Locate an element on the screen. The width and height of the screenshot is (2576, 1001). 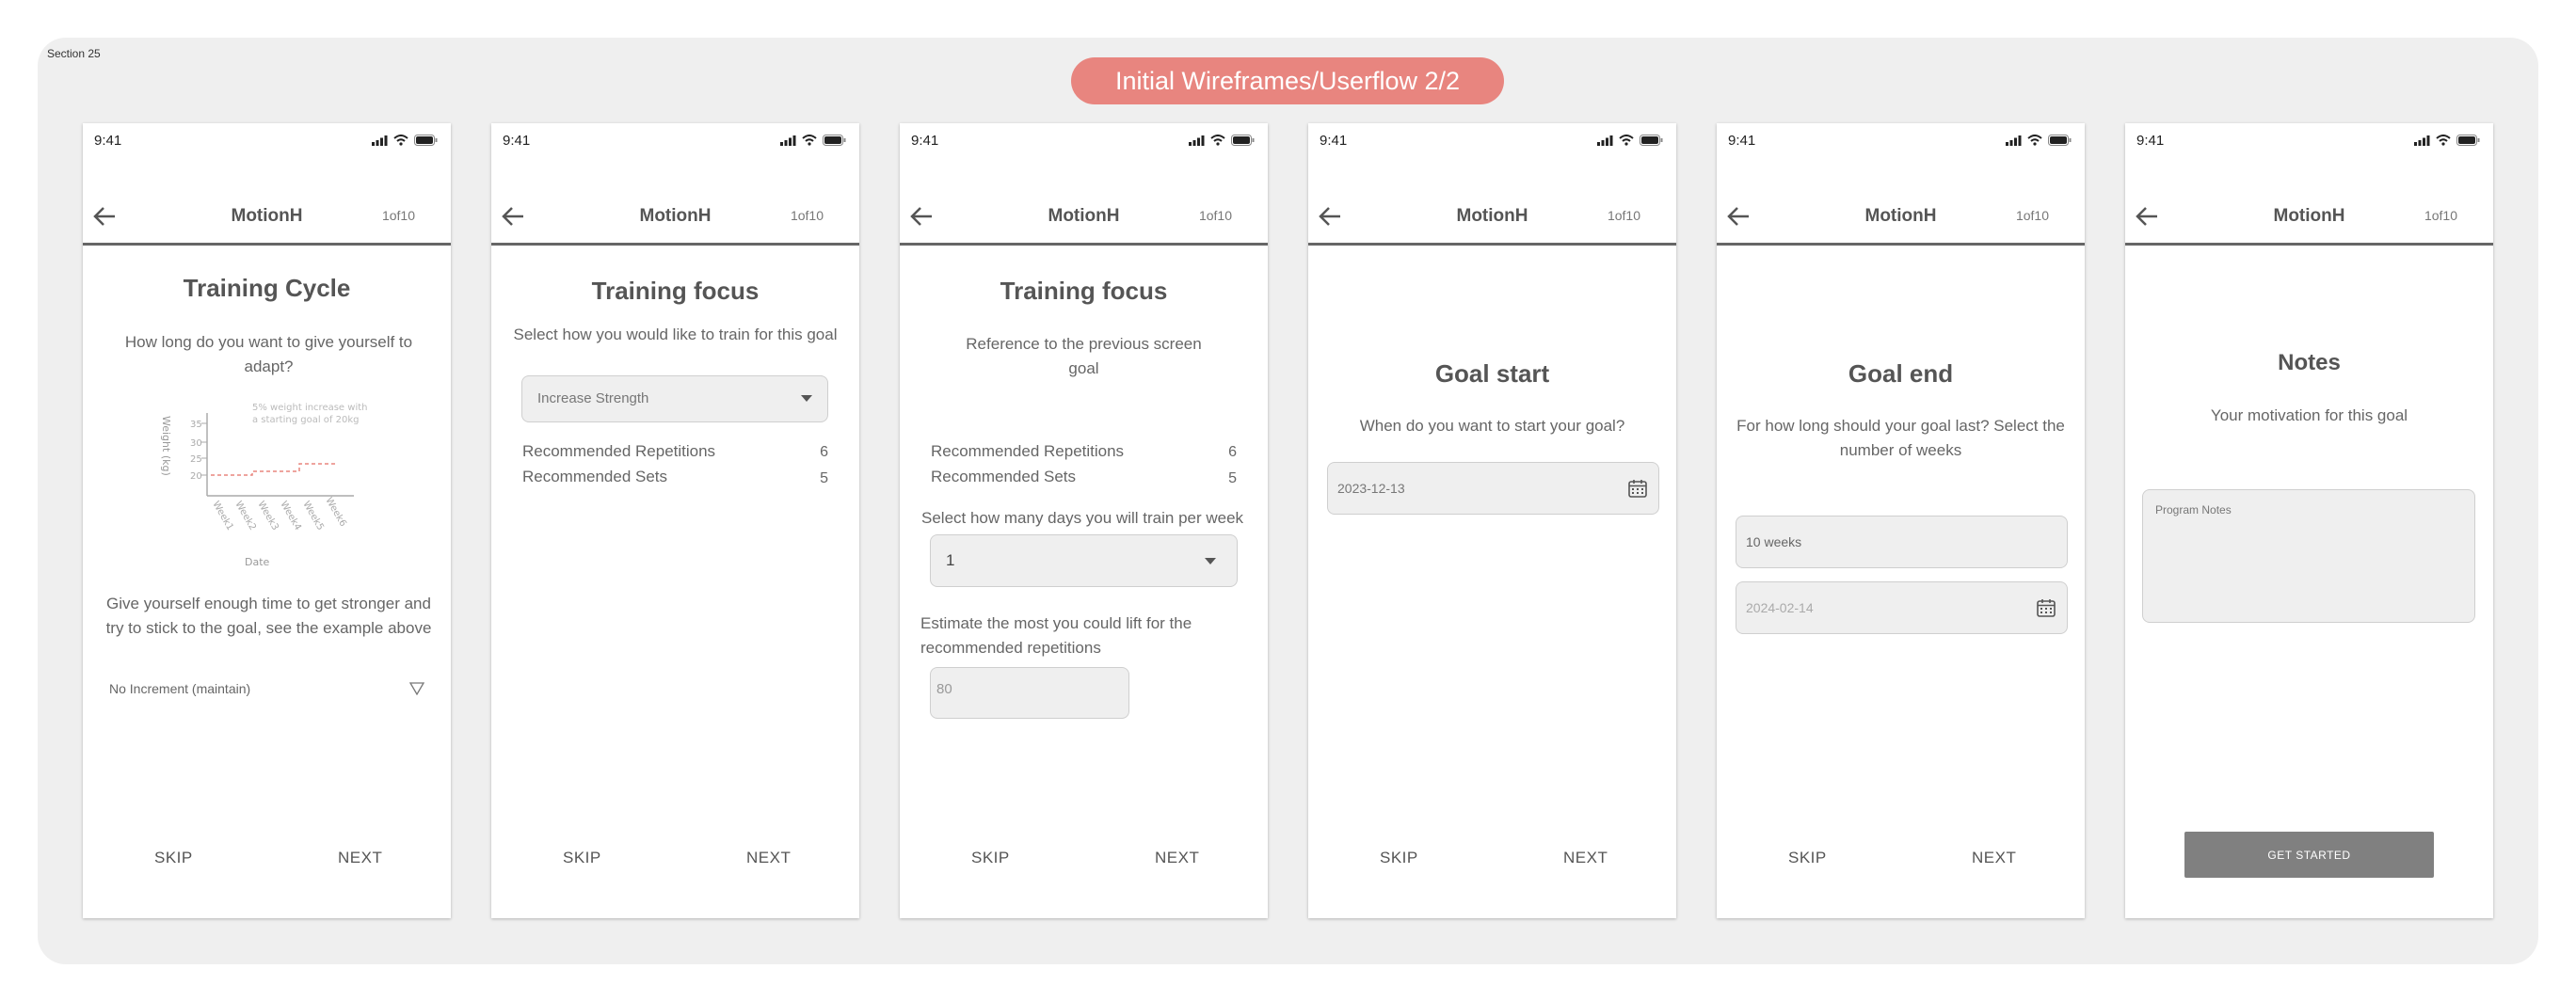
focus-select-value: Increase Strength is located at coordinates (593, 398).